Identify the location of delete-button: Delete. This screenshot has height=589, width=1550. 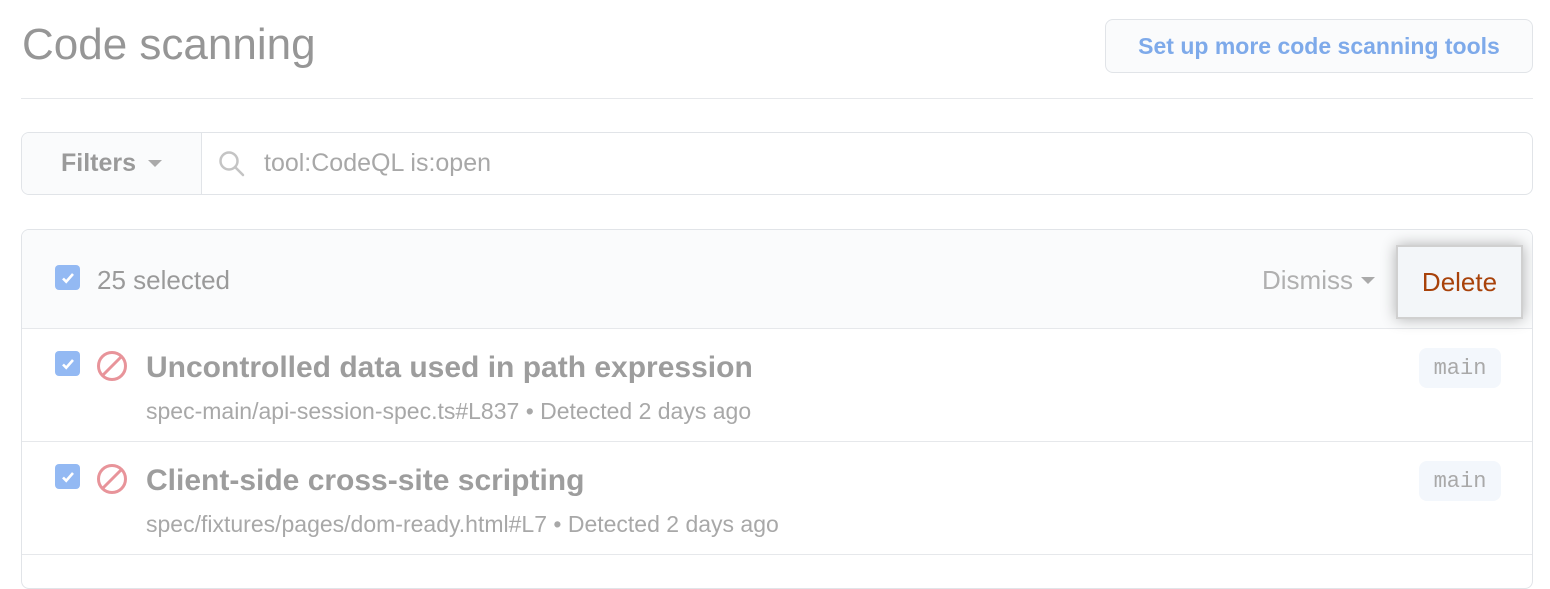
(1459, 282).